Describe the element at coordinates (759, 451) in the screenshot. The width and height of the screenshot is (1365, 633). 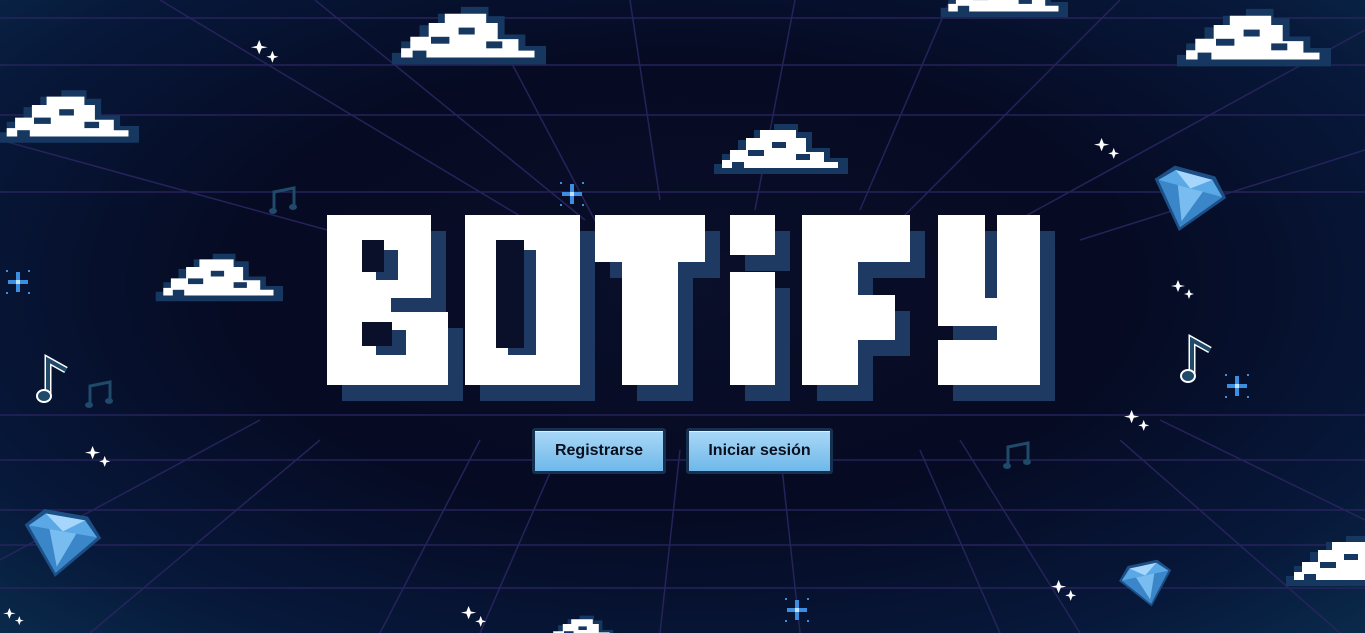
I see `login-button: Iniciar sesión` at that location.